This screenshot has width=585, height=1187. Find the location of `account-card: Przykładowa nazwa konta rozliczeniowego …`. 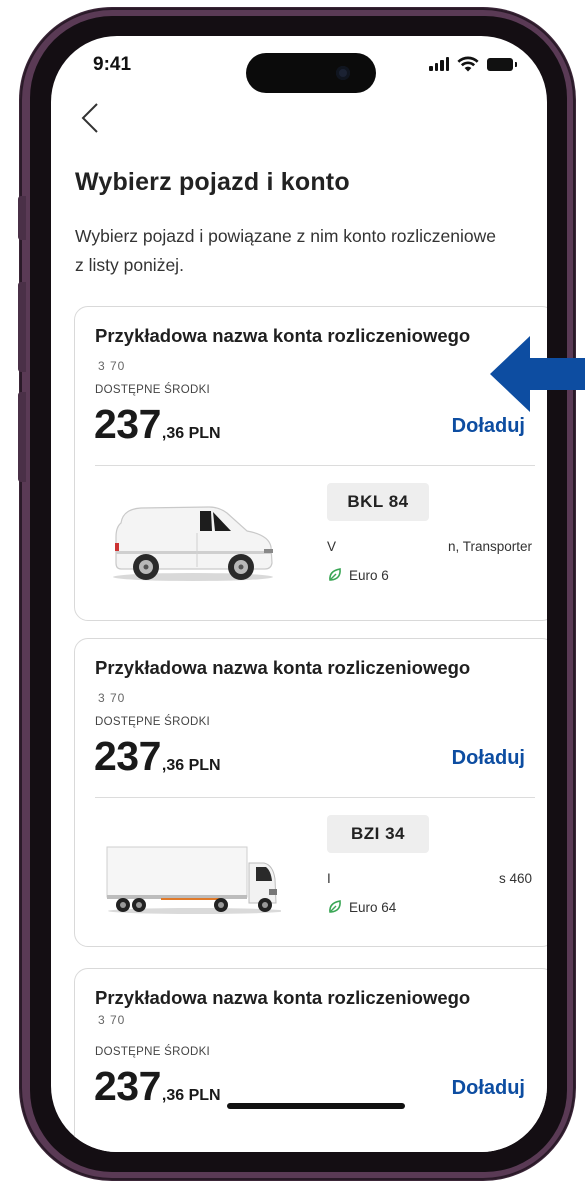

account-card: Przykładowa nazwa konta rozliczeniowego … is located at coordinates (310, 1060).